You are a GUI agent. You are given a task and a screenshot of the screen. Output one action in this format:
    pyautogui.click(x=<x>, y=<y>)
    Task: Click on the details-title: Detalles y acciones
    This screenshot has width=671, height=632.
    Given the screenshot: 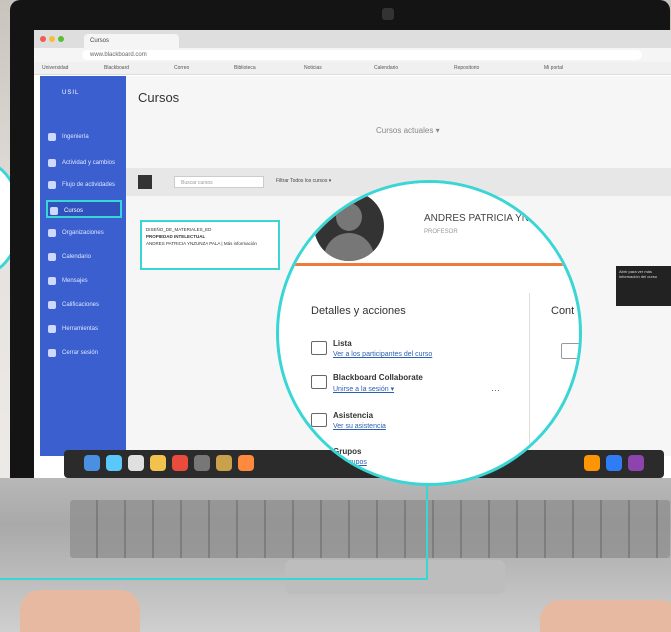 What is the action you would take?
    pyautogui.click(x=358, y=311)
    